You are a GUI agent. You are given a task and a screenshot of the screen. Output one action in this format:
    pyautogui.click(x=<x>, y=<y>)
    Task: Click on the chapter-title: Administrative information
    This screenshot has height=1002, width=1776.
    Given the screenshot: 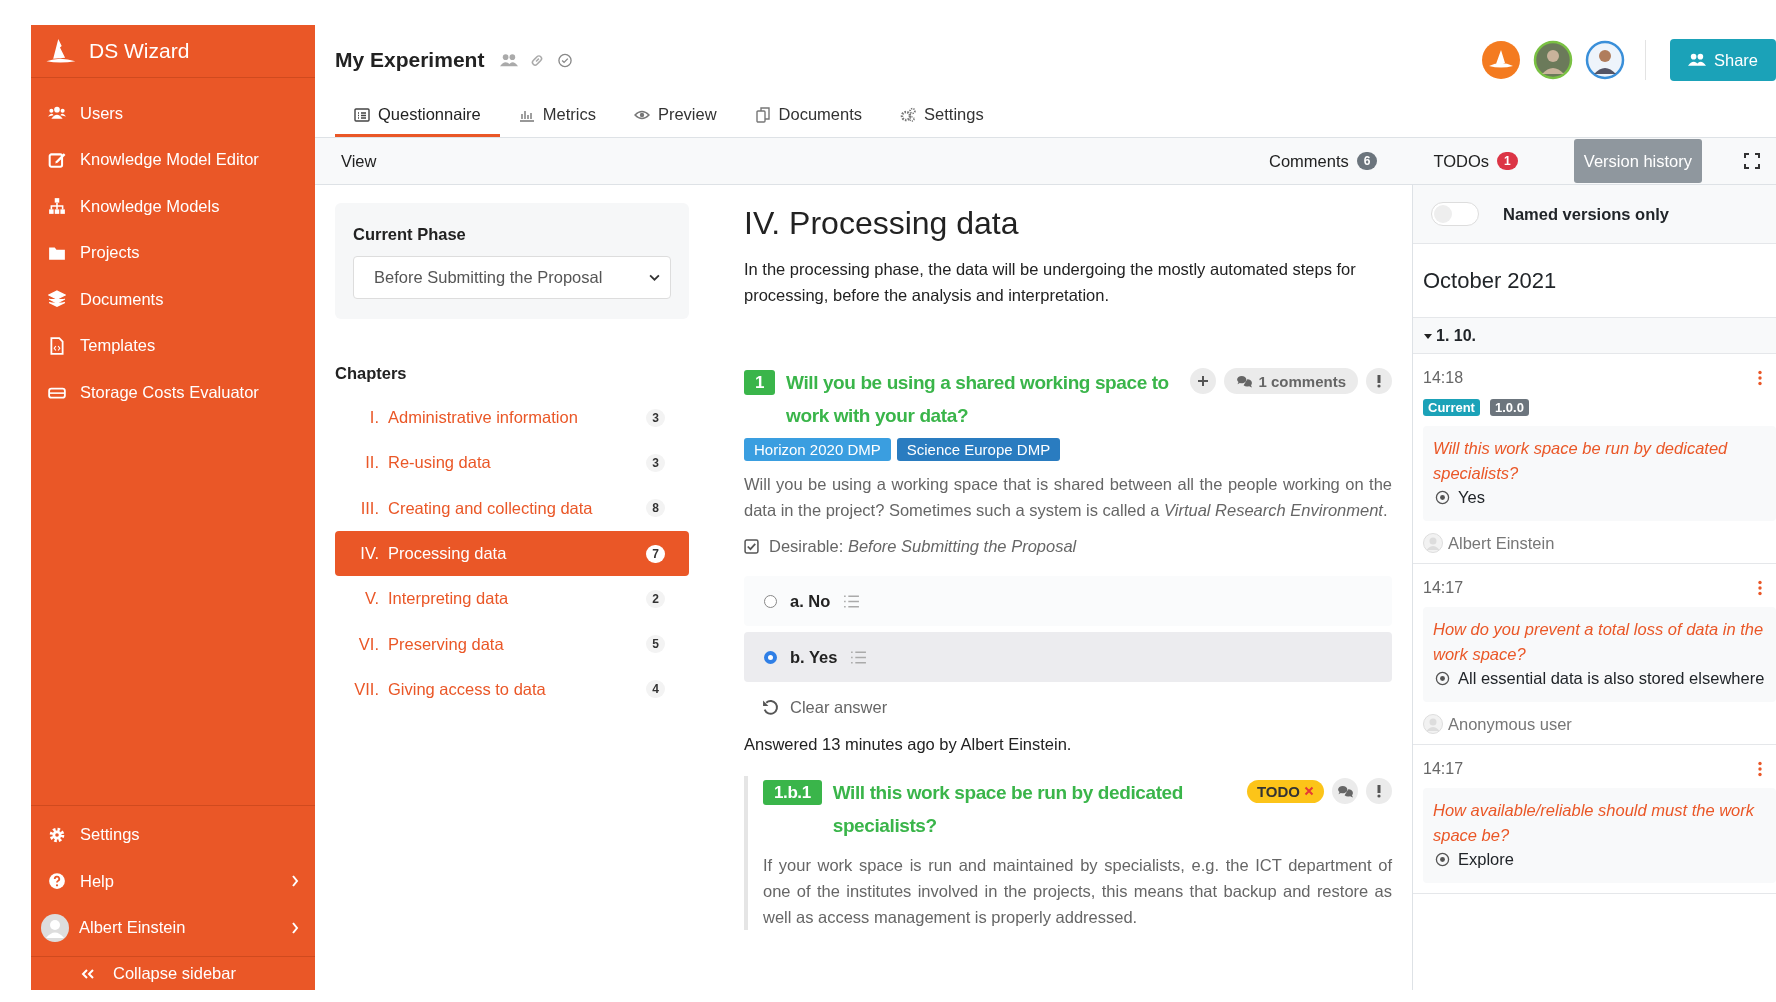 What is the action you would take?
    pyautogui.click(x=483, y=418)
    